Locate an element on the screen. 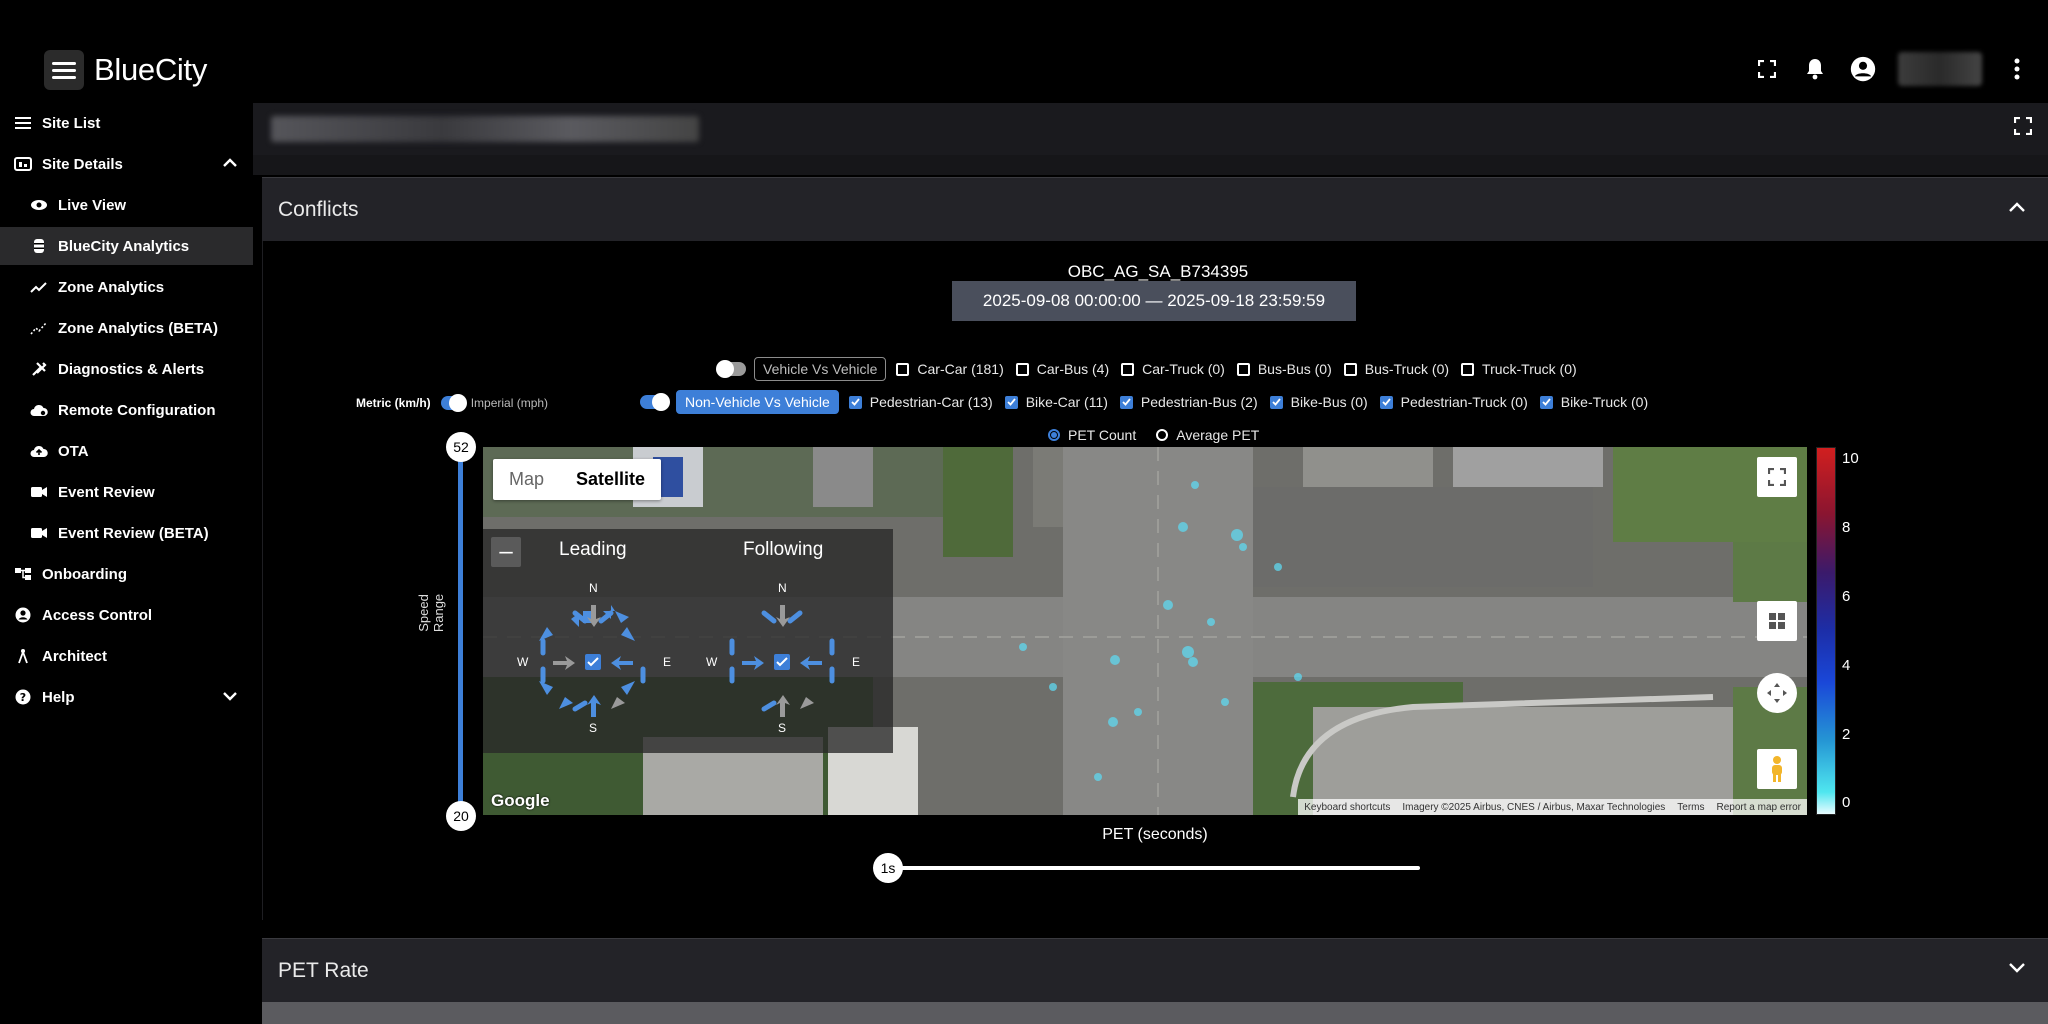 The image size is (2048, 1024). color-scale-tick: 0 is located at coordinates (1846, 802).